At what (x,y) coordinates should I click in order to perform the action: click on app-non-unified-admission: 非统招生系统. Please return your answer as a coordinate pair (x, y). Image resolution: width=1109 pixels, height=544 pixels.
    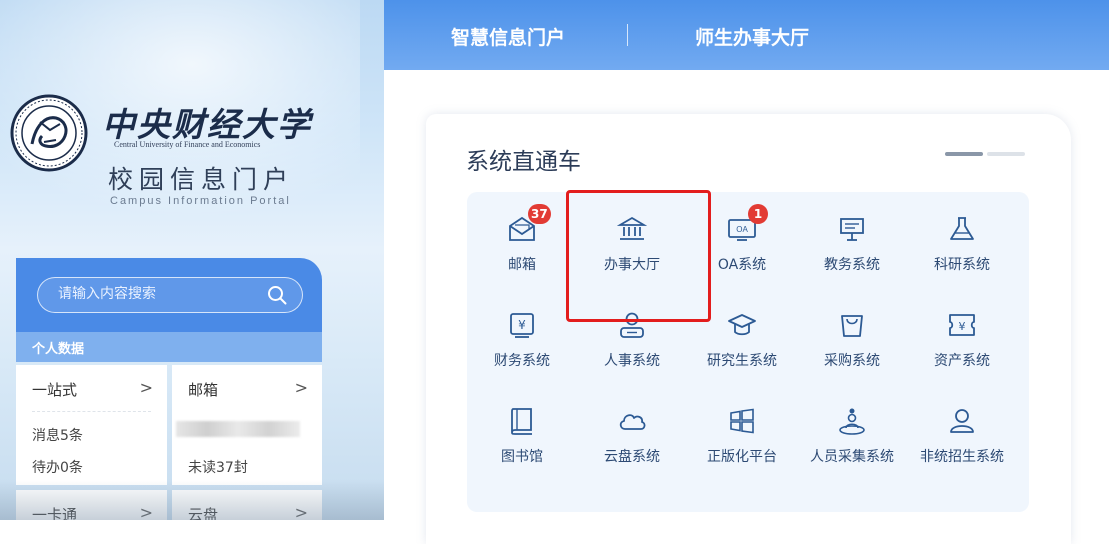
    Looking at the image, I should click on (962, 436).